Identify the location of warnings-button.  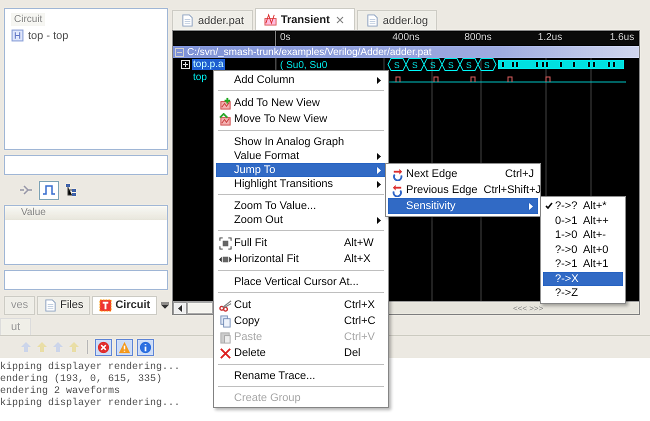
(124, 347).